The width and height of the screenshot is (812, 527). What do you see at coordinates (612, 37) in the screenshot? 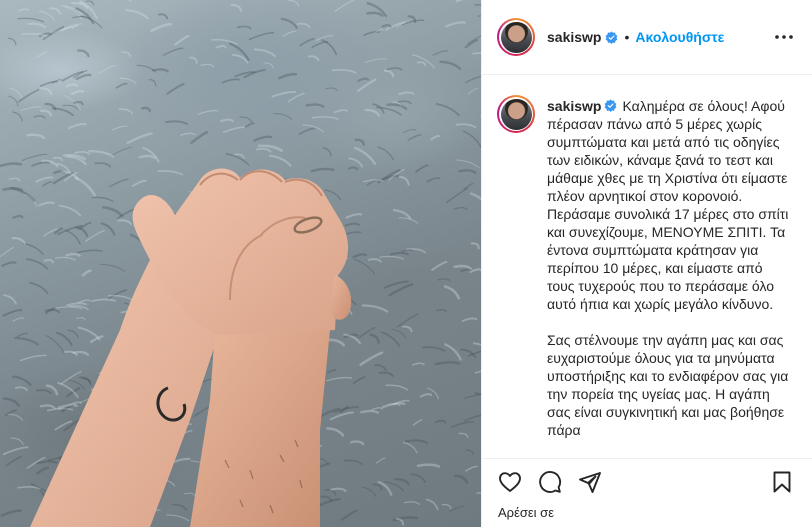
I see `verified-badge-icon` at bounding box center [612, 37].